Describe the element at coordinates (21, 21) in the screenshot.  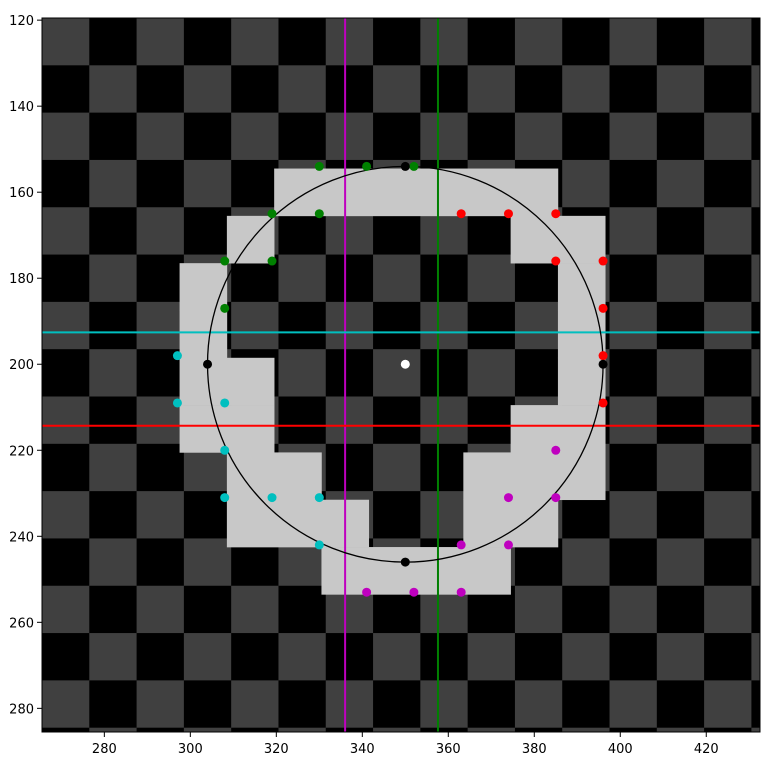
I see `y-tick-label: 120` at that location.